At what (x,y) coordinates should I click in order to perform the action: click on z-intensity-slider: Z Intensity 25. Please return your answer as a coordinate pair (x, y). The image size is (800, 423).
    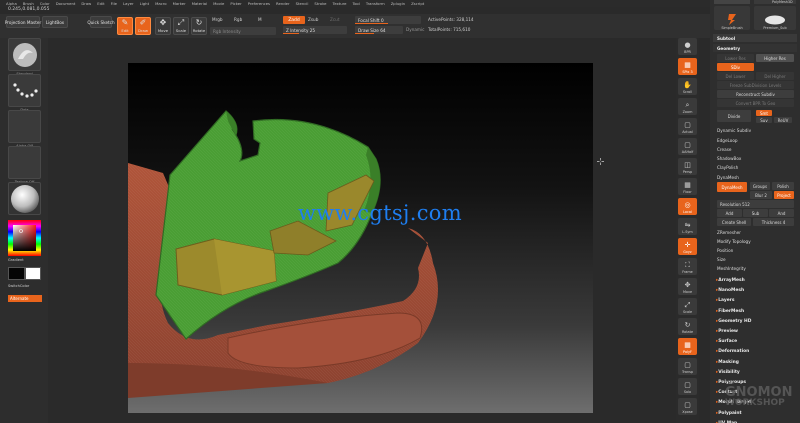
    Looking at the image, I should click on (315, 30).